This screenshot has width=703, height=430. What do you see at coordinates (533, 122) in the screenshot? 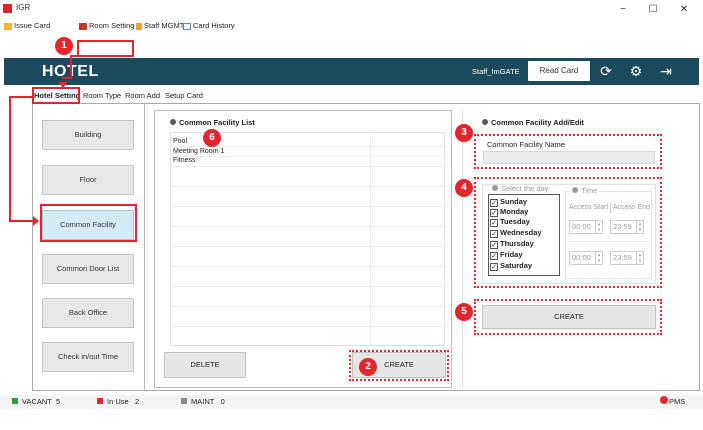
I see `facility-edit-title: Common Facility Add/Edit` at bounding box center [533, 122].